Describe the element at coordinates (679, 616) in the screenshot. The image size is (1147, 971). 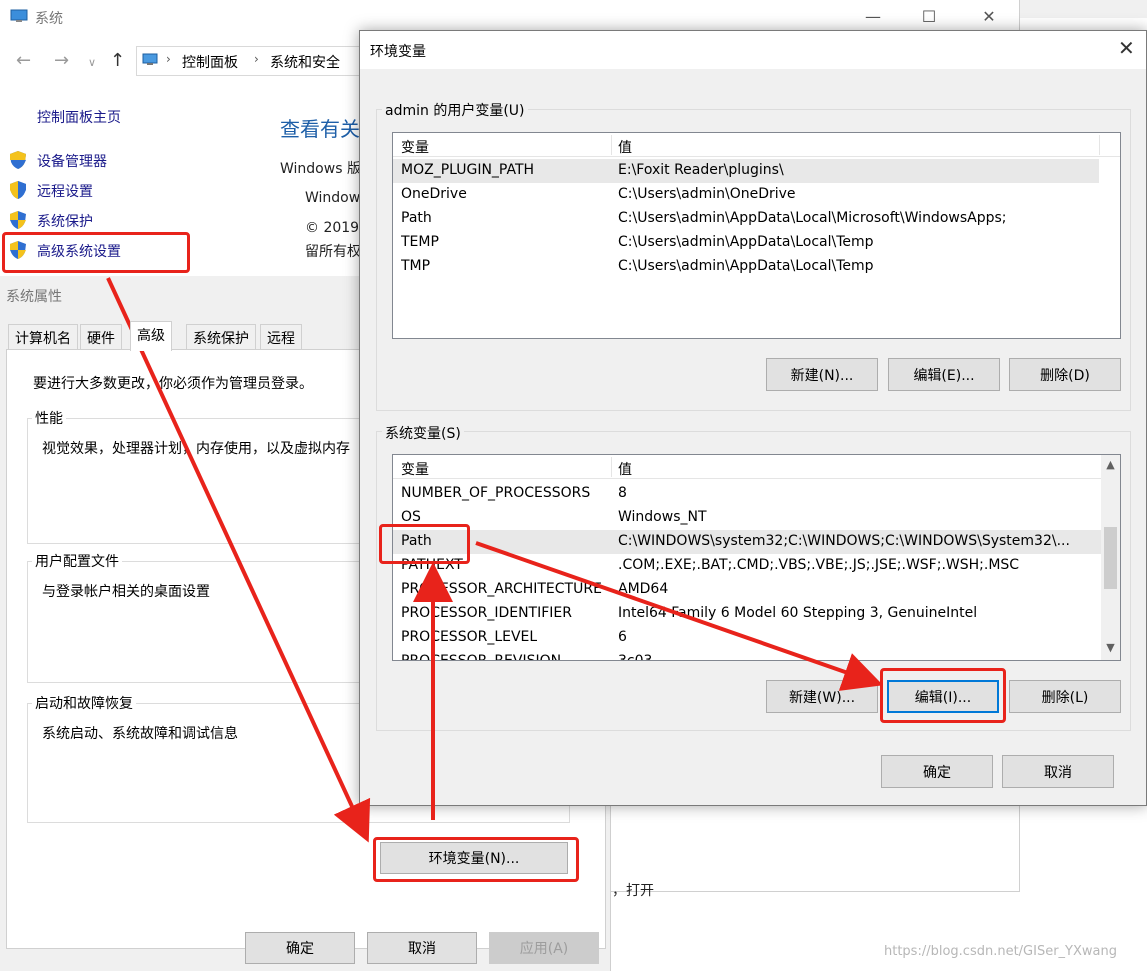
I see `arrow-to-edit-button` at that location.